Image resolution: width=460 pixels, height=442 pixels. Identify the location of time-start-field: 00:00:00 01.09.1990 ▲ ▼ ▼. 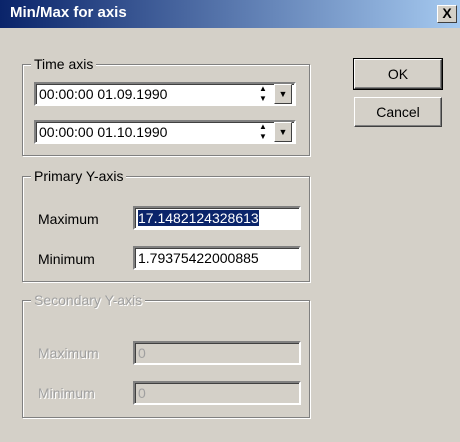
(165, 94).